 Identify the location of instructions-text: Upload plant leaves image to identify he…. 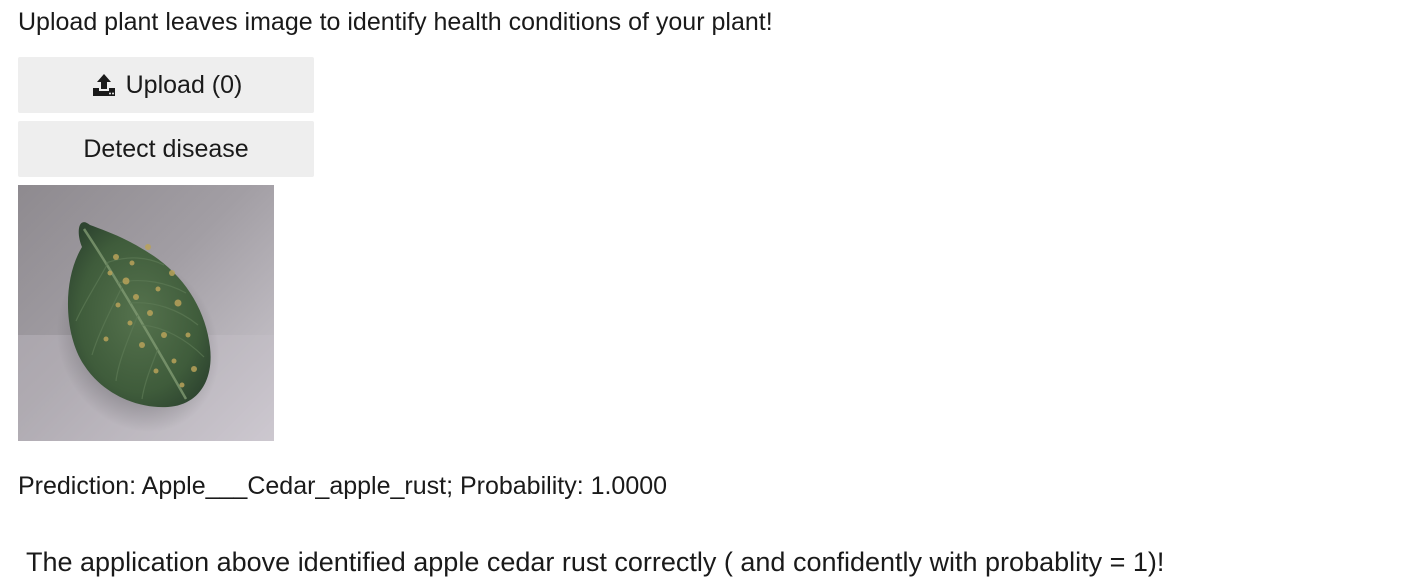
(395, 22).